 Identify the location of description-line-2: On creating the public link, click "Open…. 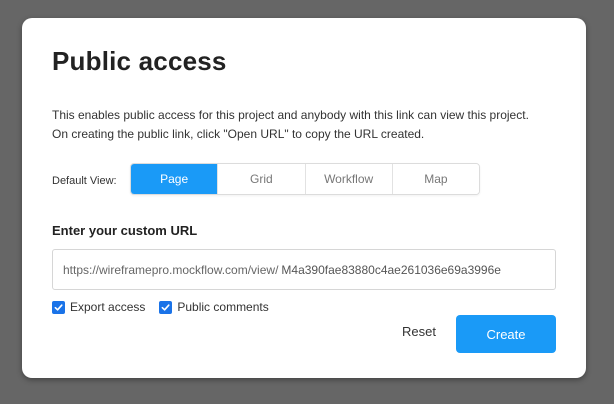
(238, 134).